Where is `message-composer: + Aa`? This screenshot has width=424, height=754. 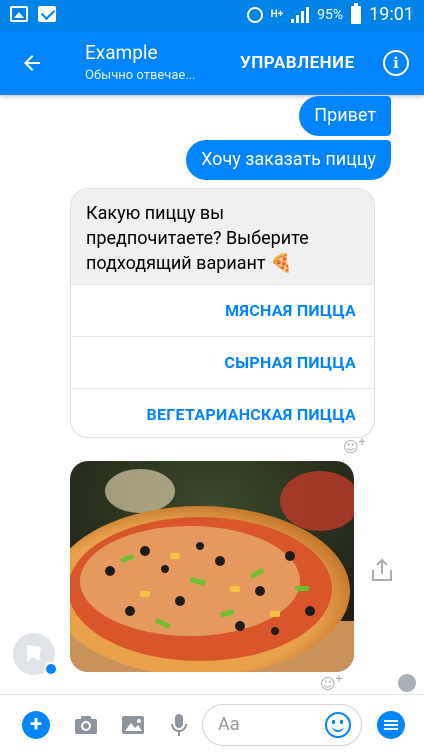 message-composer: + Aa is located at coordinates (212, 724).